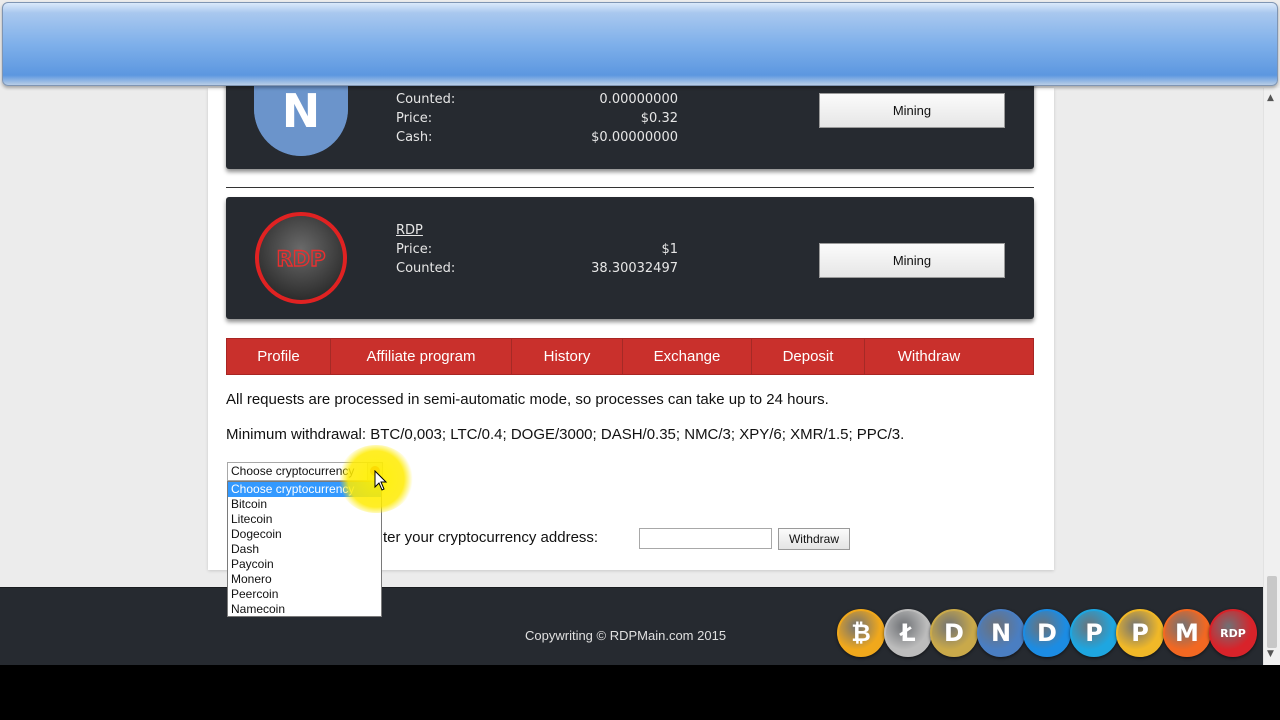  I want to click on rdp-icon: RDP, so click(1233, 633).